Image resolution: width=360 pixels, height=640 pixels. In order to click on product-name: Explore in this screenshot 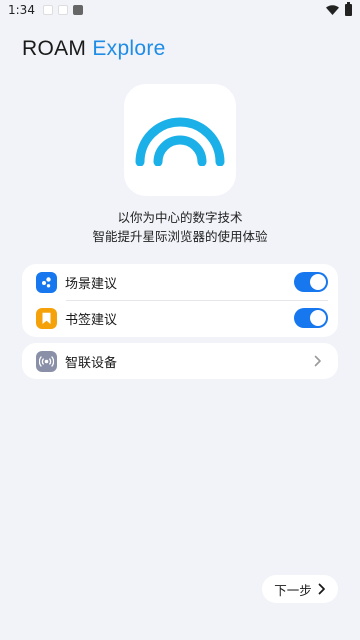, I will do `click(129, 48)`.